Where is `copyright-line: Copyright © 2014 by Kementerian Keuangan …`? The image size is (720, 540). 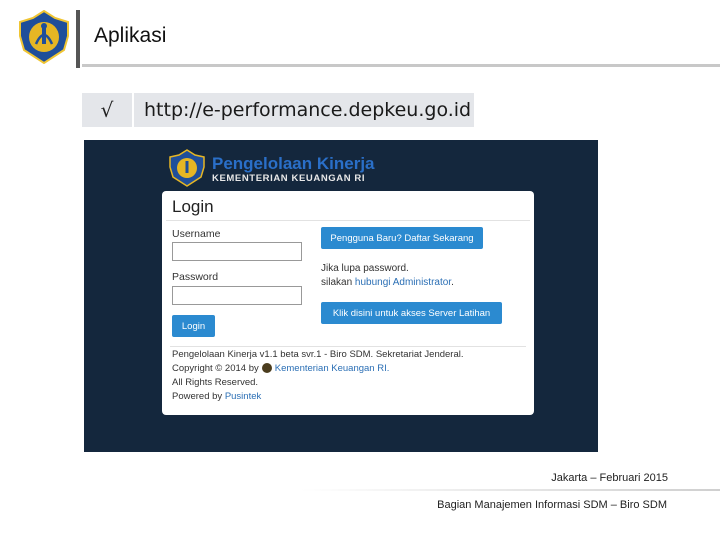
copyright-line: Copyright © 2014 by Kementerian Keuangan … is located at coordinates (280, 368).